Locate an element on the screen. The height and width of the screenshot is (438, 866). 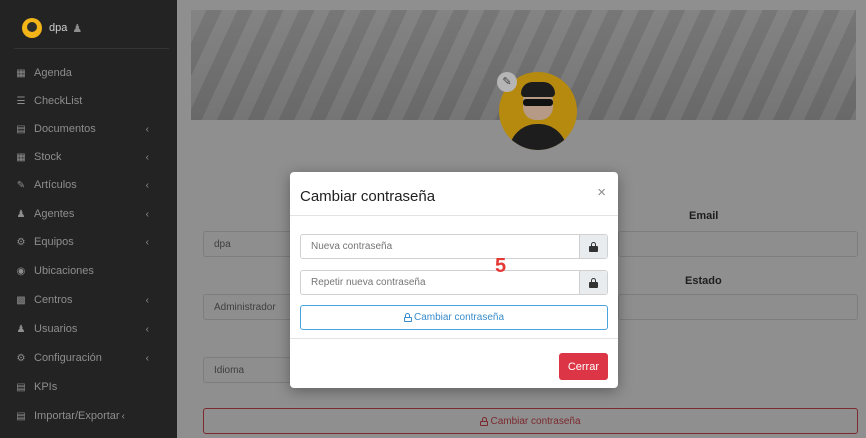
users-icon: ♟ is located at coordinates (21, 214).